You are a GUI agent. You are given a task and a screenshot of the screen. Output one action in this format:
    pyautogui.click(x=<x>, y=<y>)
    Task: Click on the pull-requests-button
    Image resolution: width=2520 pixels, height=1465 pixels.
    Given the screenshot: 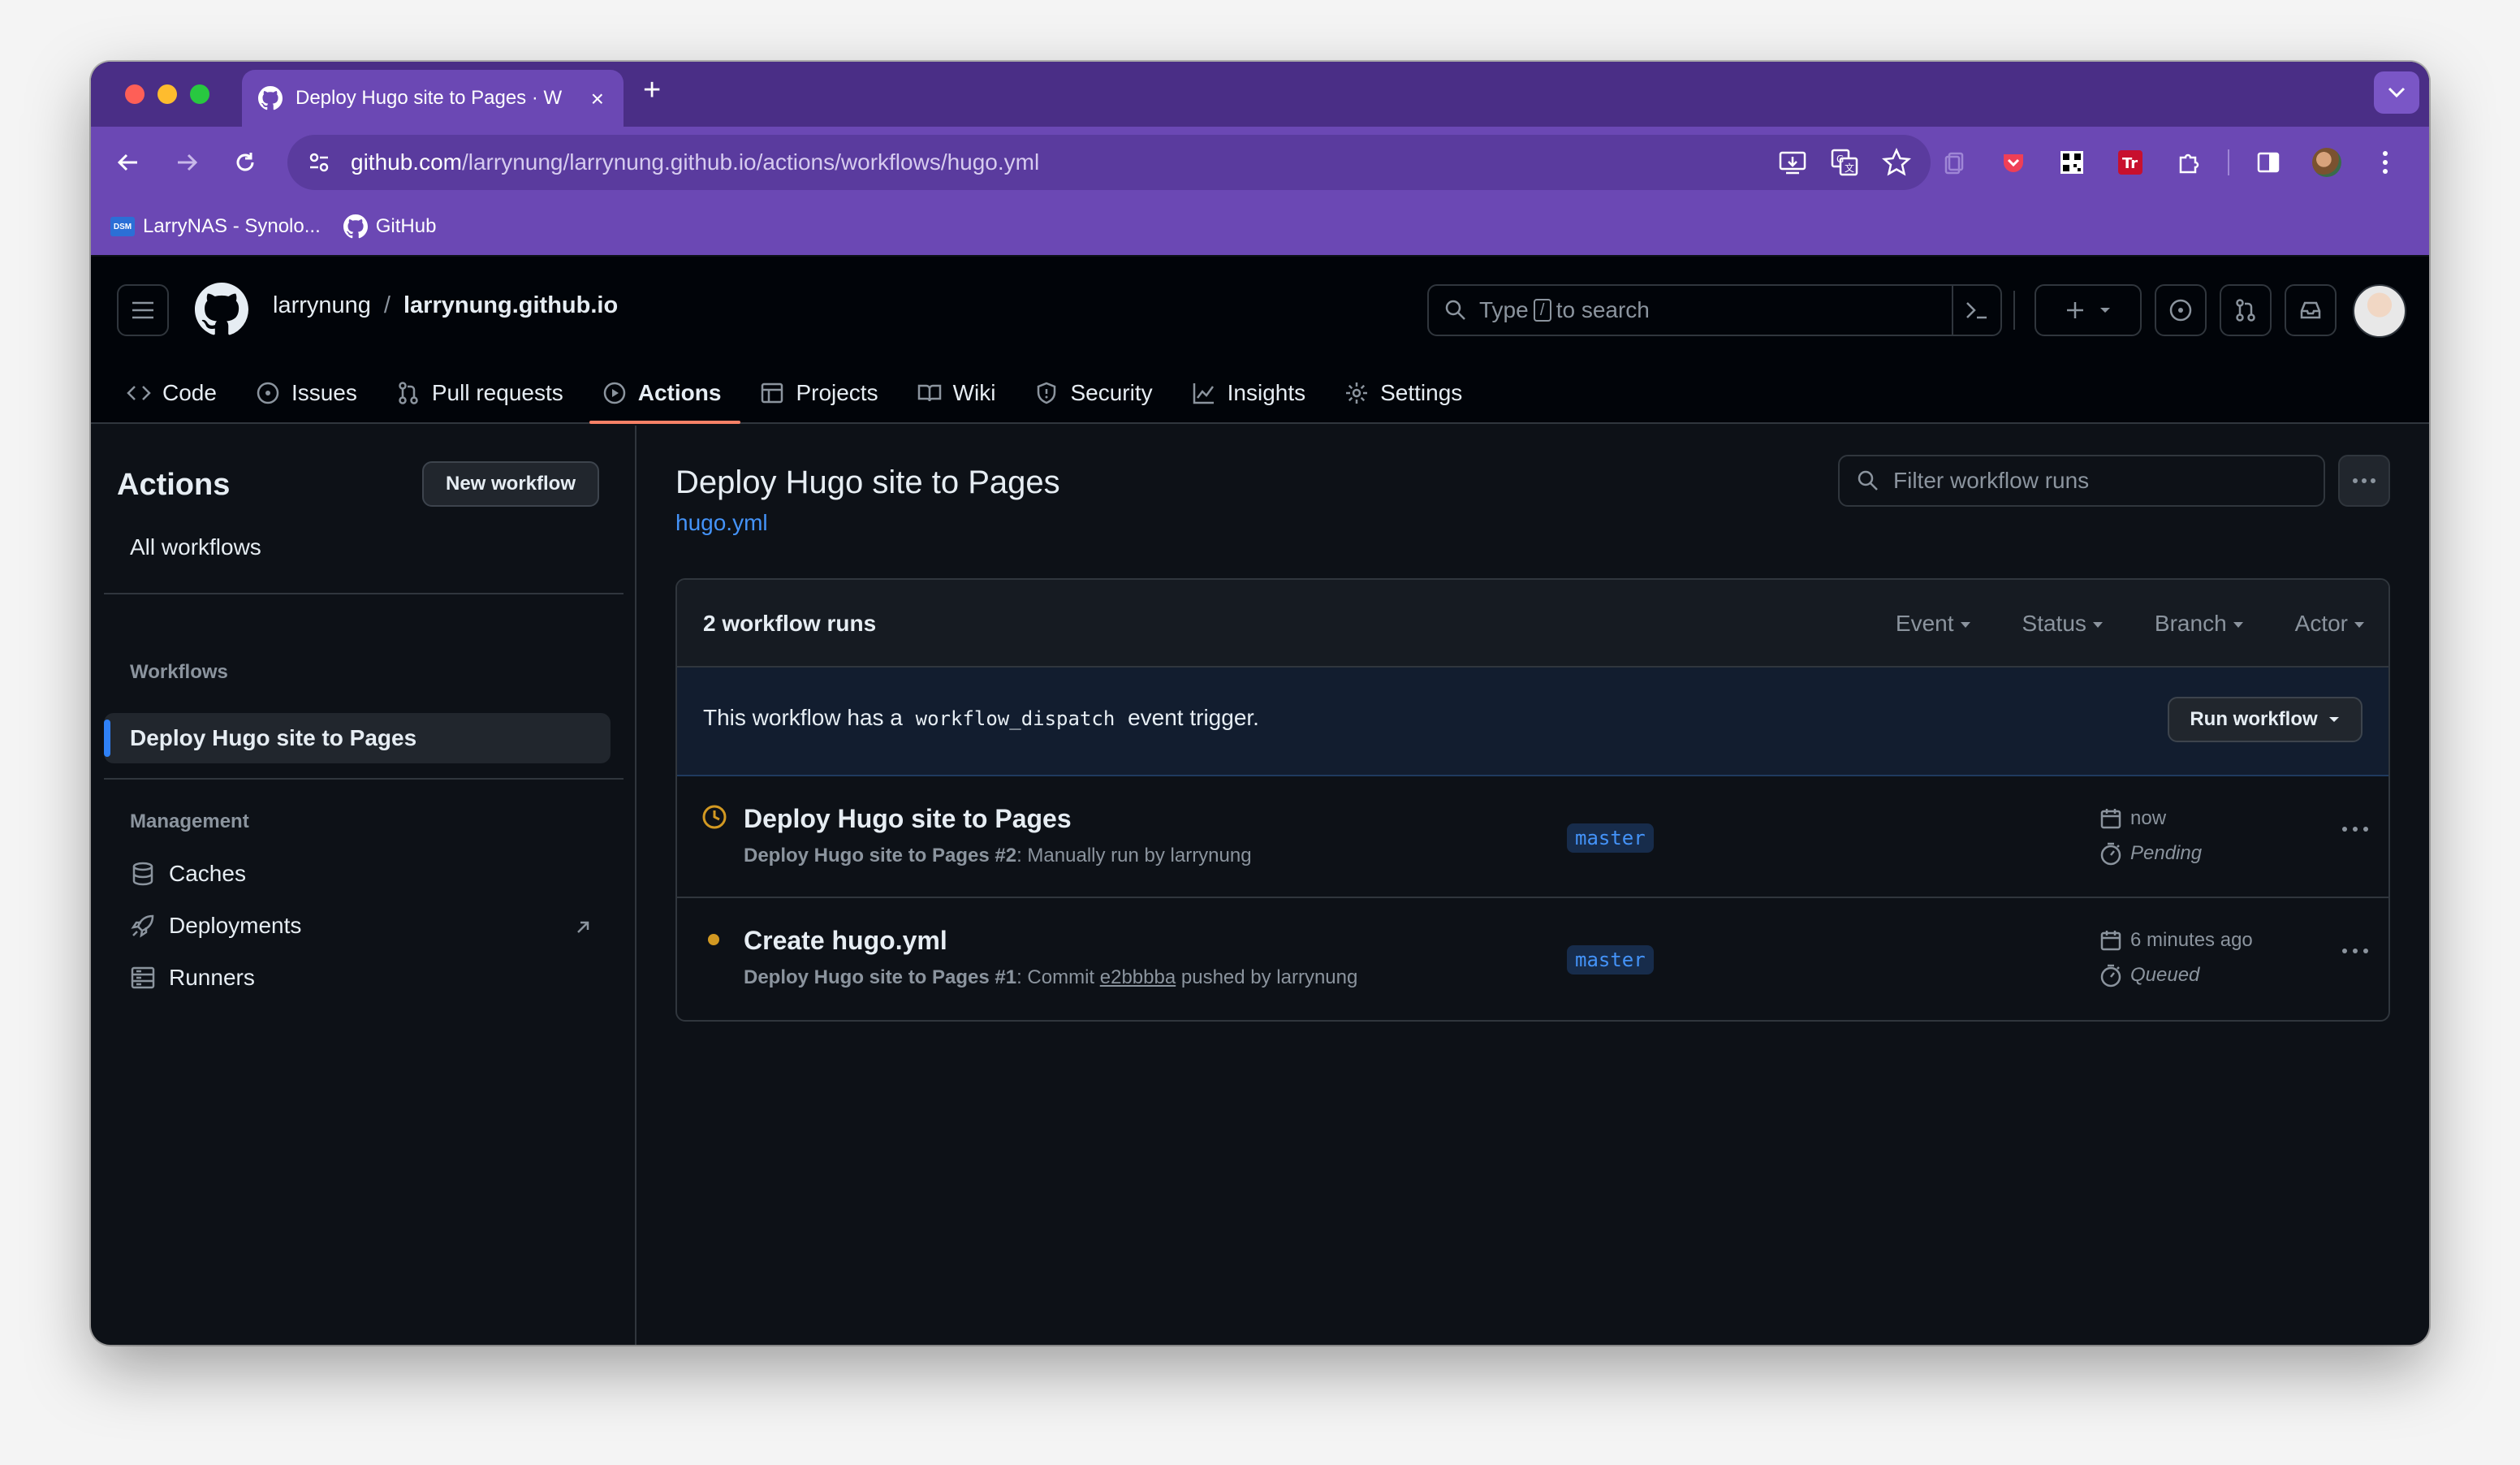 What is the action you would take?
    pyautogui.click(x=2246, y=310)
    